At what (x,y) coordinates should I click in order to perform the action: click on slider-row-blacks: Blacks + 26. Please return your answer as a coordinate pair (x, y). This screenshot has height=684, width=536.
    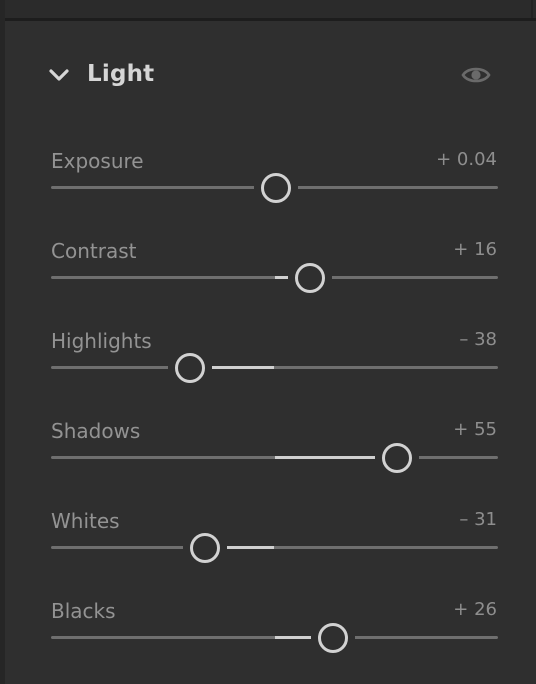
    Looking at the image, I should click on (268, 641).